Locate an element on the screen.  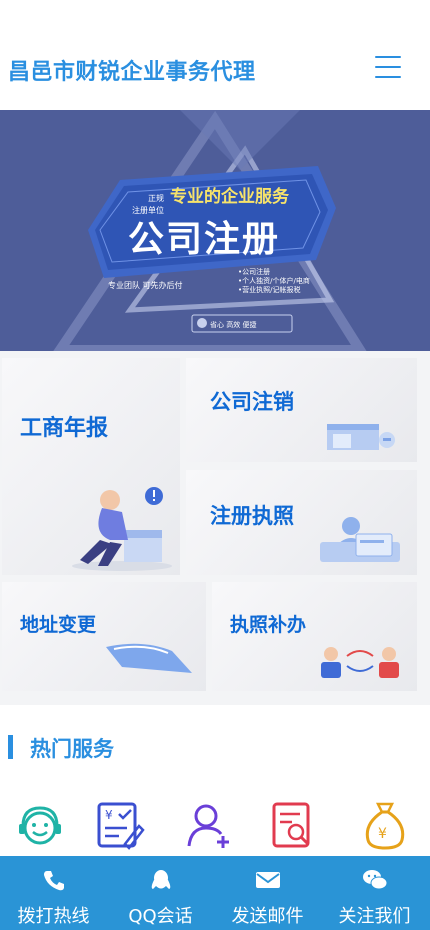
document-search-icon is located at coordinates (293, 825).